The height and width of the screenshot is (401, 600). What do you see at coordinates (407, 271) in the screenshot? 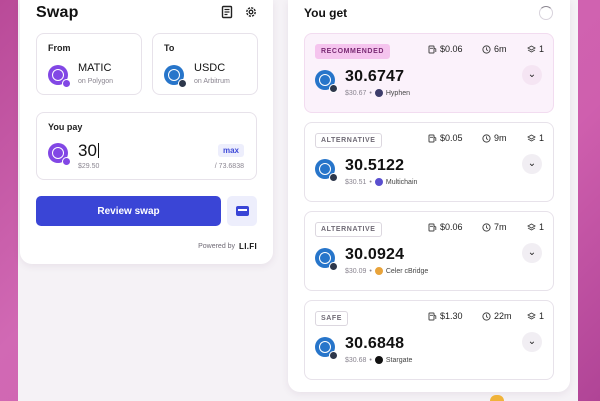
I see `bridge-name: Celer cBridge` at bounding box center [407, 271].